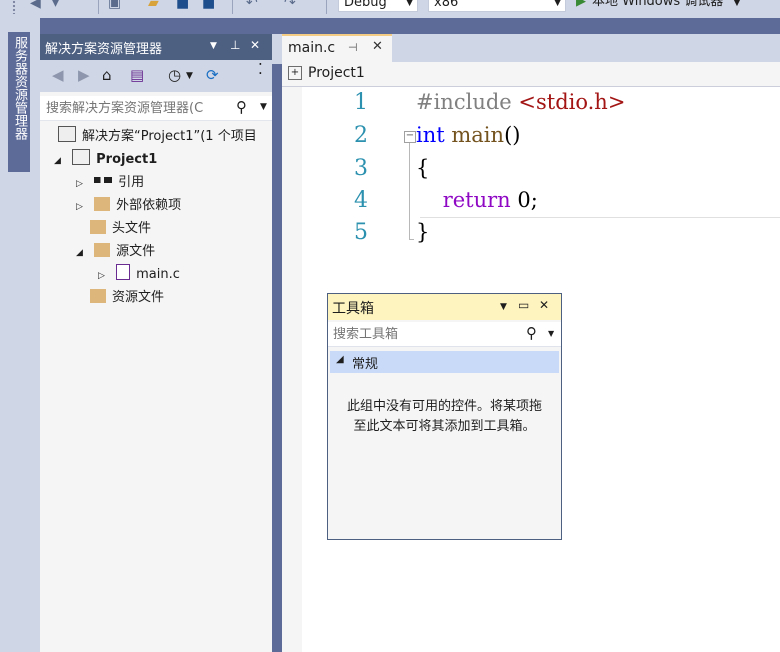  What do you see at coordinates (132, 228) in the screenshot?
I see `tree-item-label: 头文件` at bounding box center [132, 228].